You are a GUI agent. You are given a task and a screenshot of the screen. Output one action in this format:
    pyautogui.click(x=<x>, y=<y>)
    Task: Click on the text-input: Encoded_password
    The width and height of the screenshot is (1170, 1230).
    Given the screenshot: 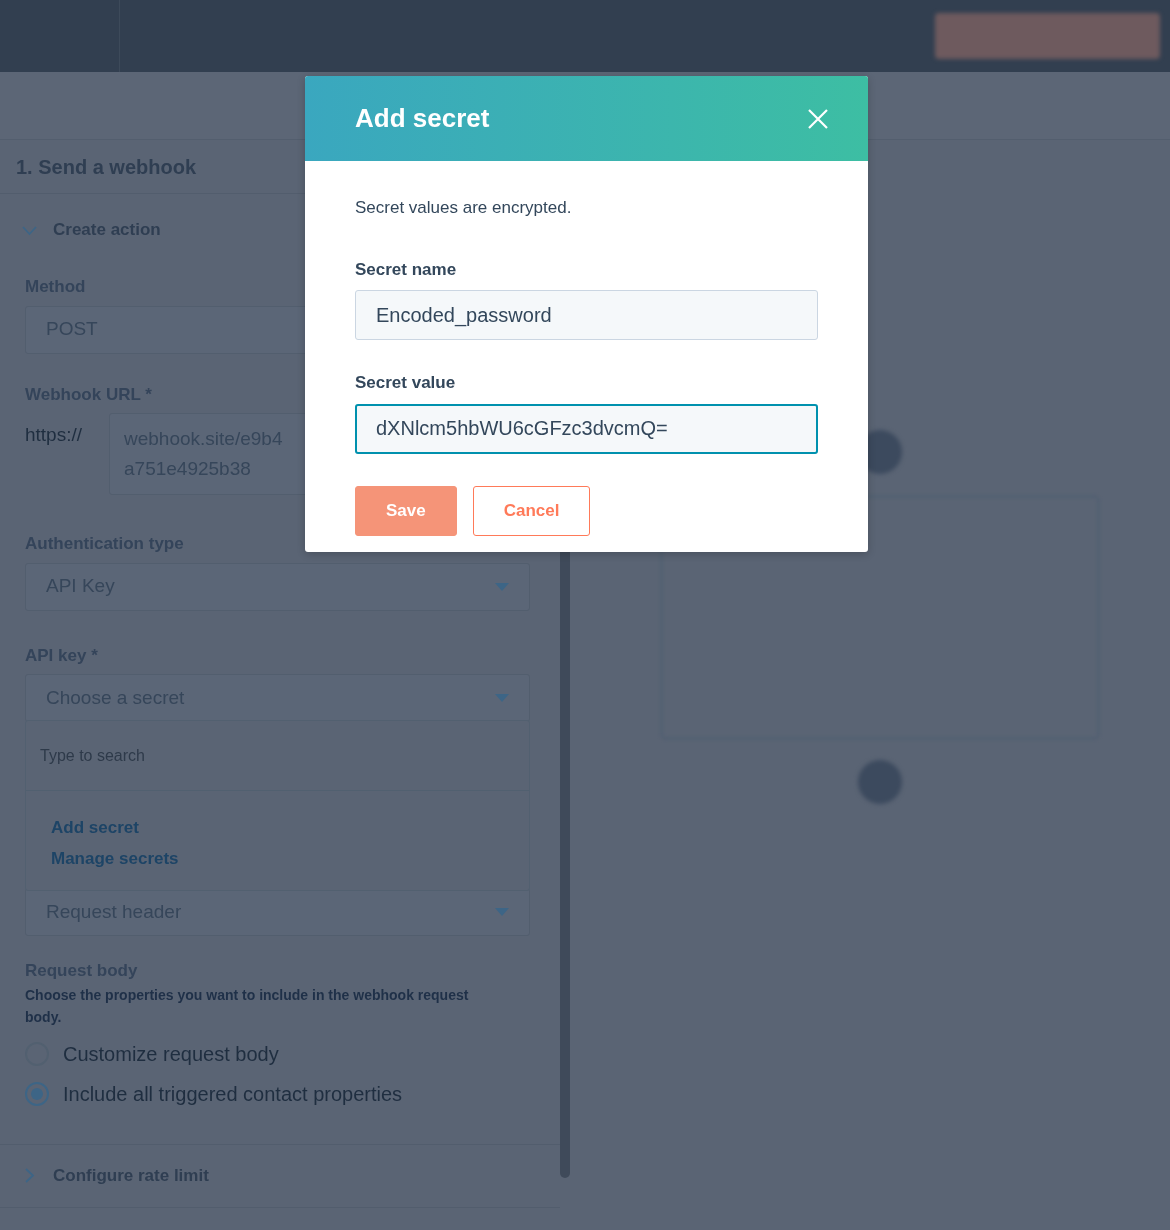 What is the action you would take?
    pyautogui.click(x=586, y=315)
    